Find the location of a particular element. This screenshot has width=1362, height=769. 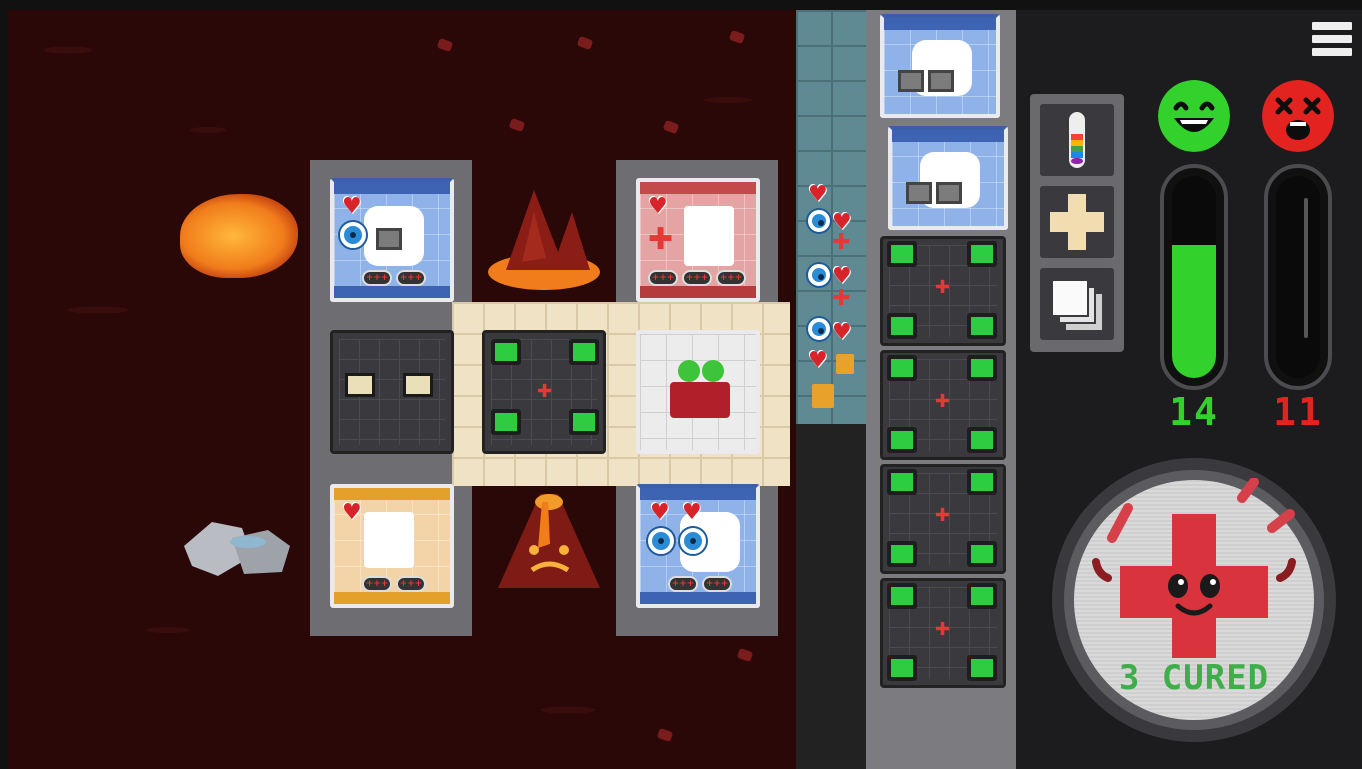

cure-button: 3 CURED is located at coordinates (1194, 600).